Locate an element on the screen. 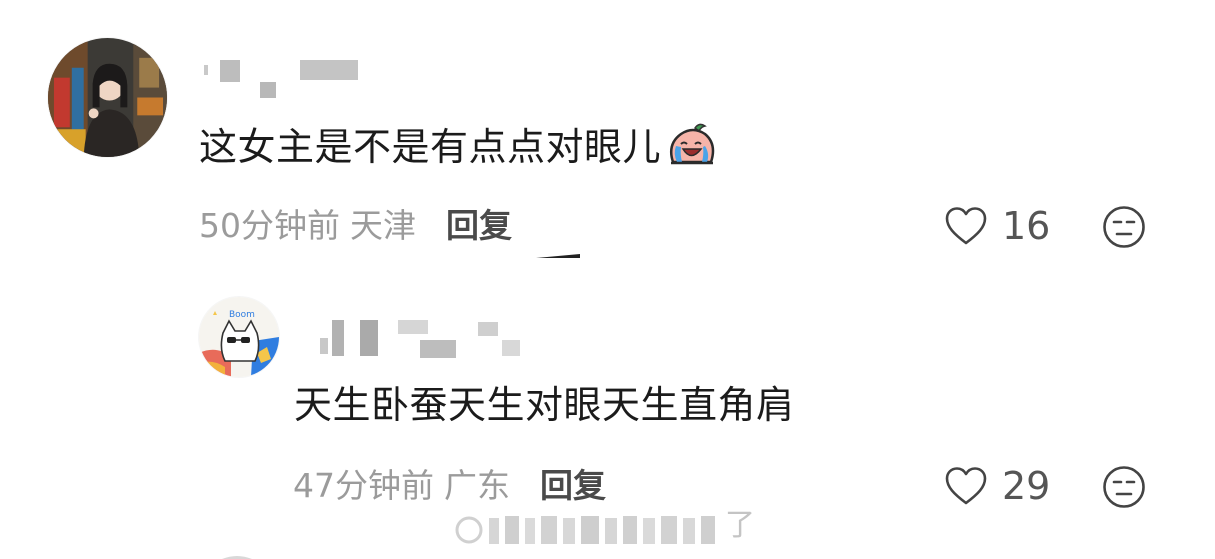 This screenshot has height=559, width=1215. next-avatar-edge is located at coordinates (237, 557).